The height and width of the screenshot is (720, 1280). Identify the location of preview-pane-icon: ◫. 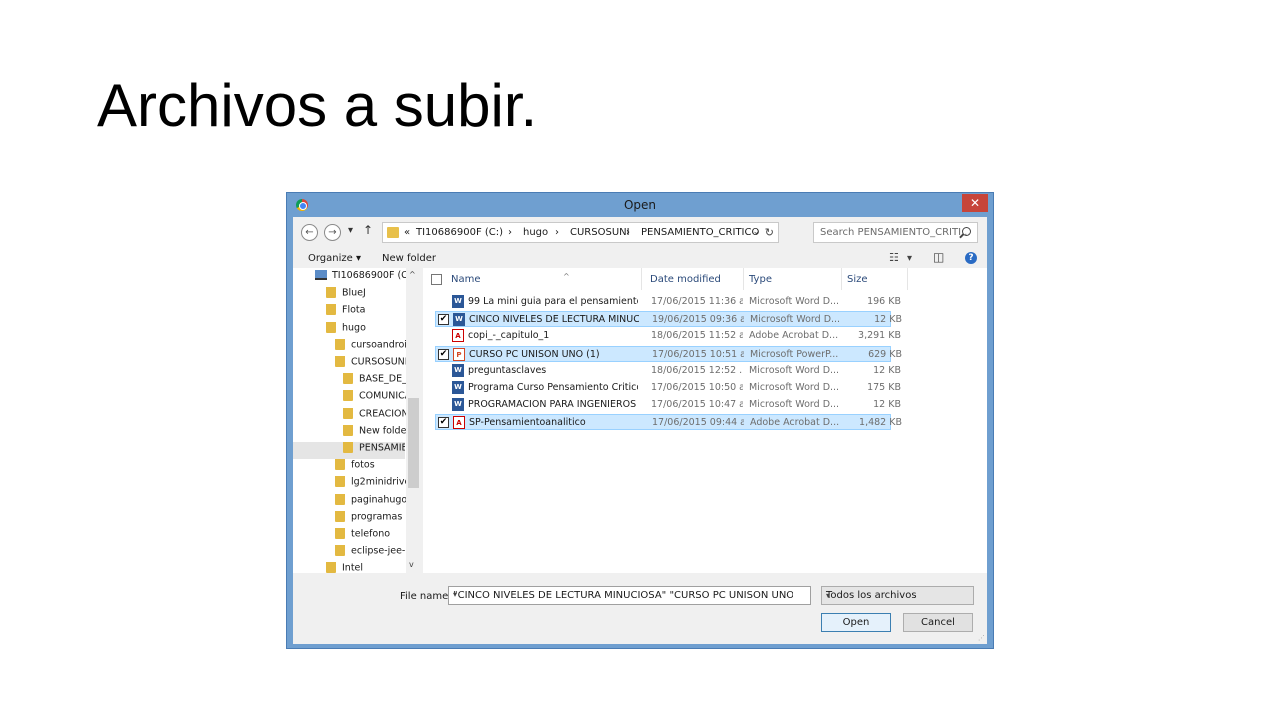
(938, 257).